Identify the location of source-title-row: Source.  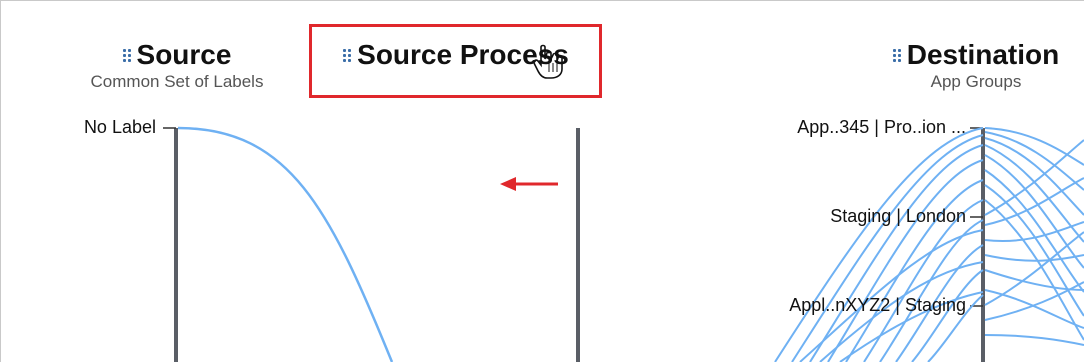
(177, 54).